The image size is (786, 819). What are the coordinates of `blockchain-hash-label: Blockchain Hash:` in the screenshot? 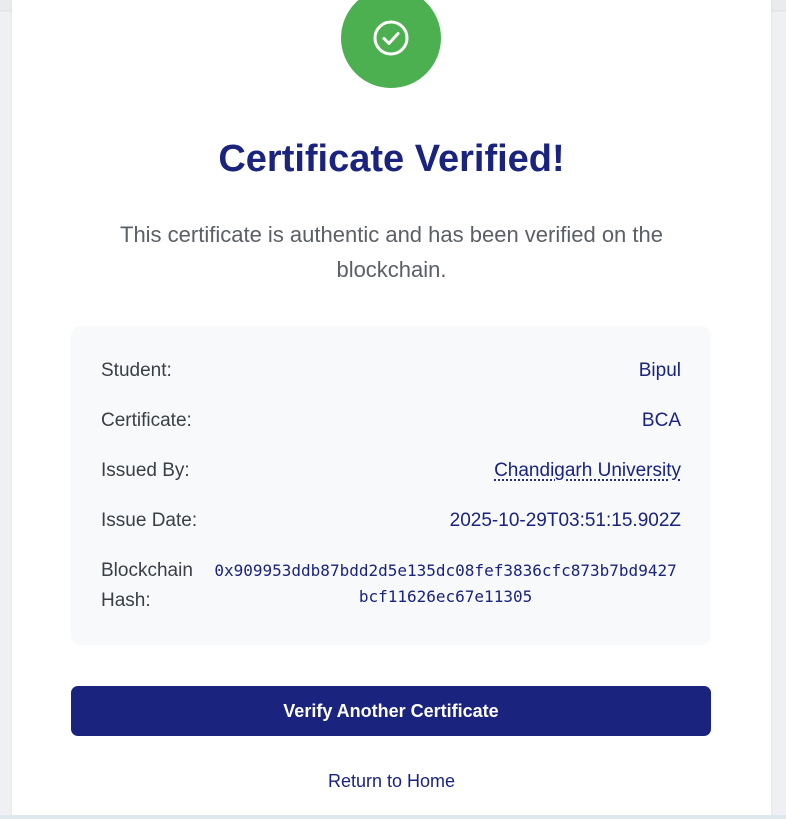 It's located at (147, 585).